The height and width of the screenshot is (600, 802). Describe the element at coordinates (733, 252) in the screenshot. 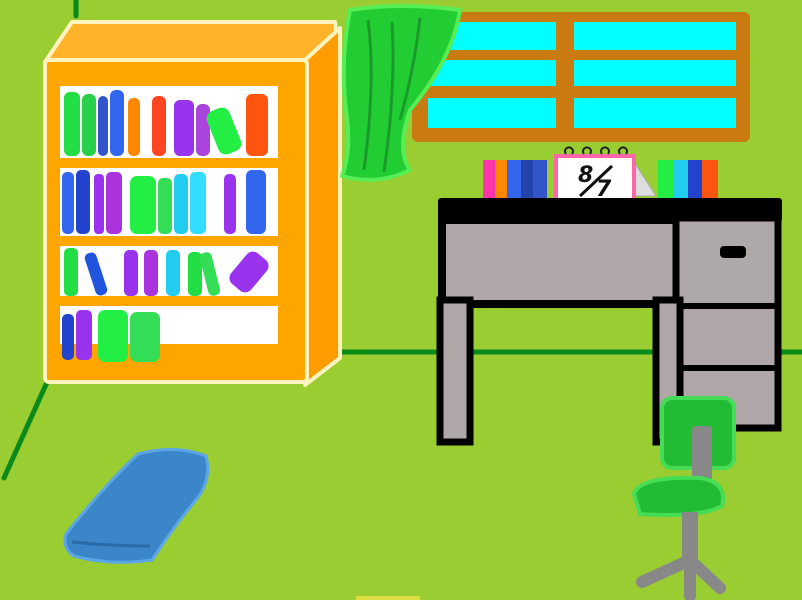

I see `drawer-handle` at that location.